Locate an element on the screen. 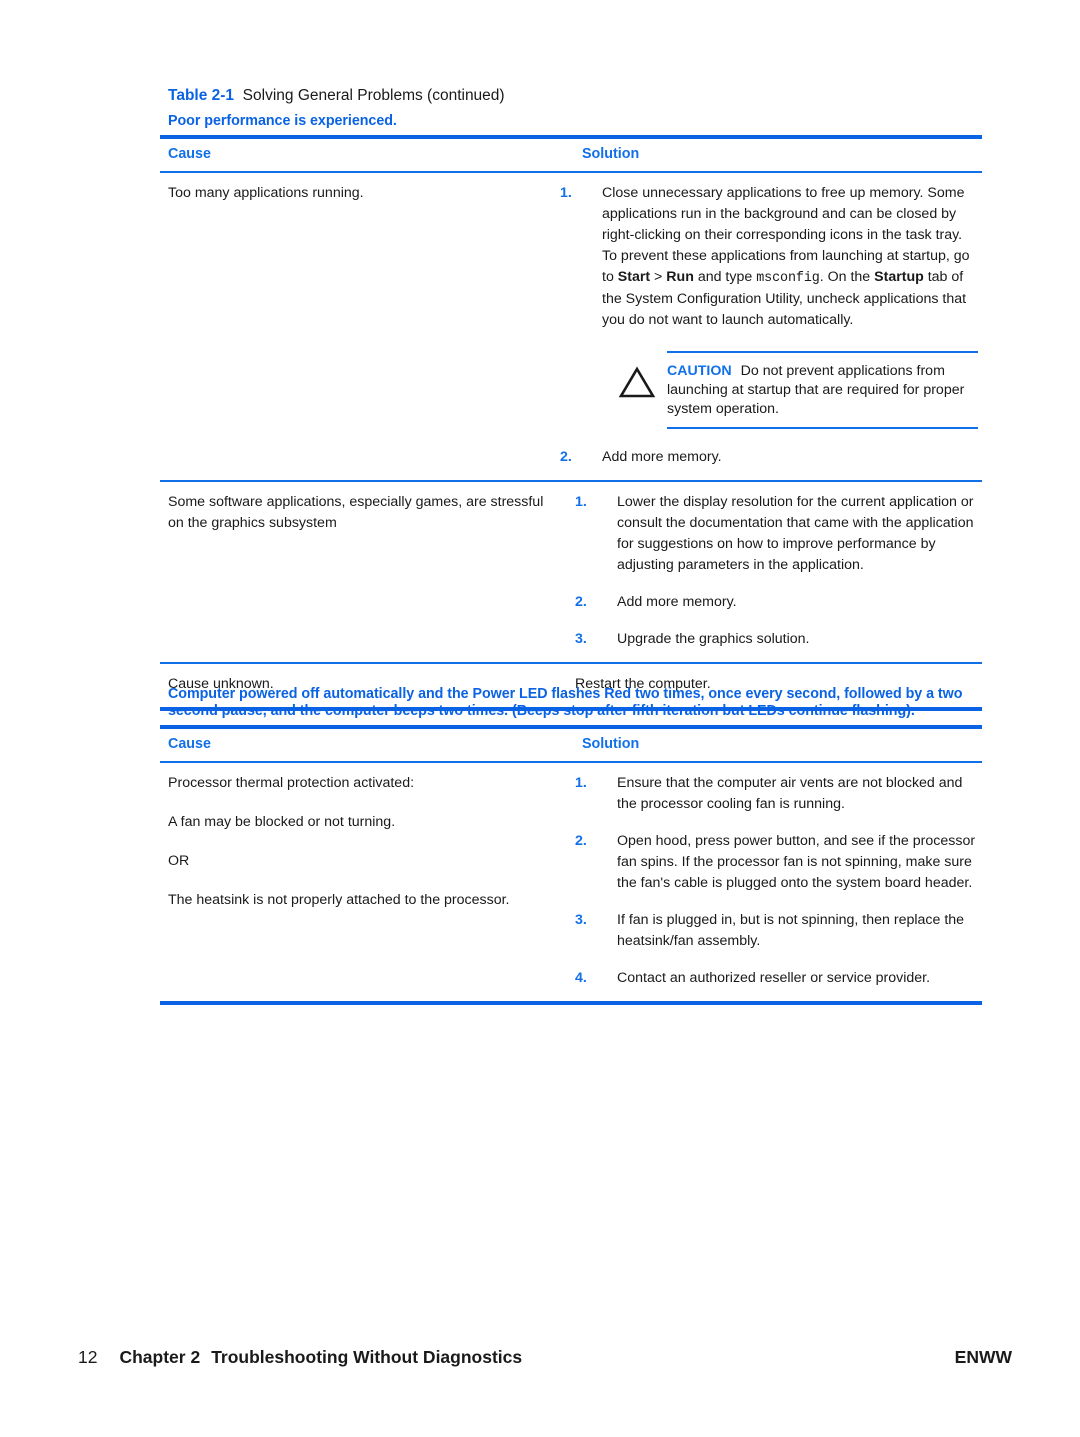 The width and height of the screenshot is (1080, 1437). table-1-header-solution: Solution is located at coordinates (611, 154).